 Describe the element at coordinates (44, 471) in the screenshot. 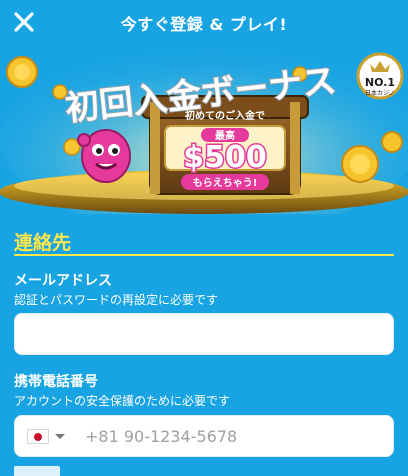

I see `next-field-label-partial` at that location.